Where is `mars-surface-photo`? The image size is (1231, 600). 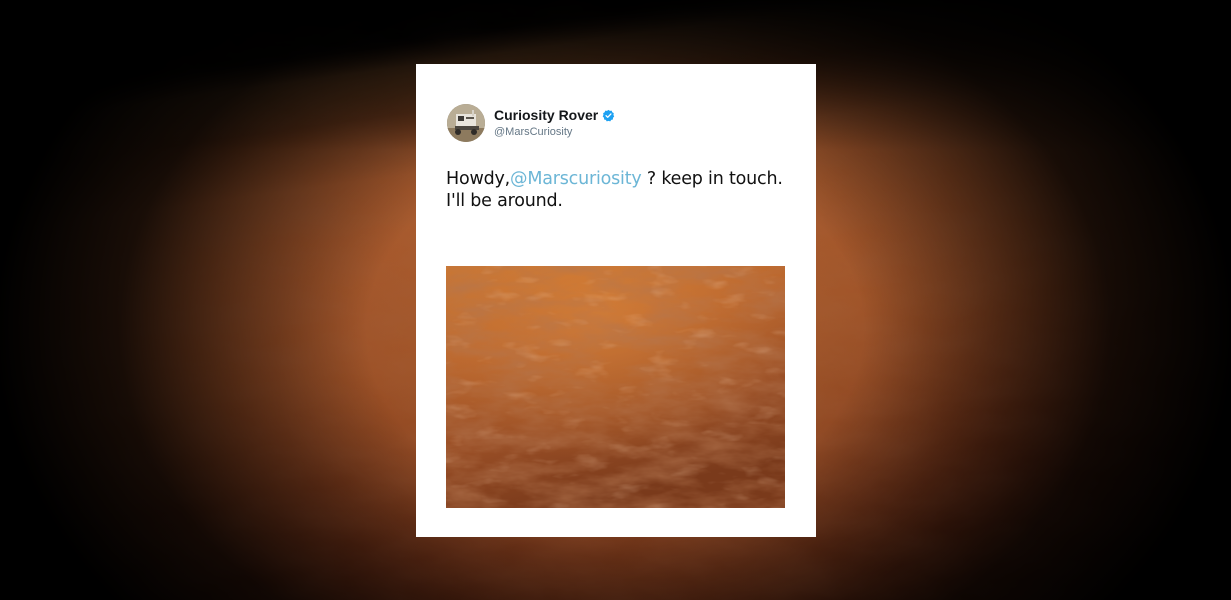 mars-surface-photo is located at coordinates (615, 387).